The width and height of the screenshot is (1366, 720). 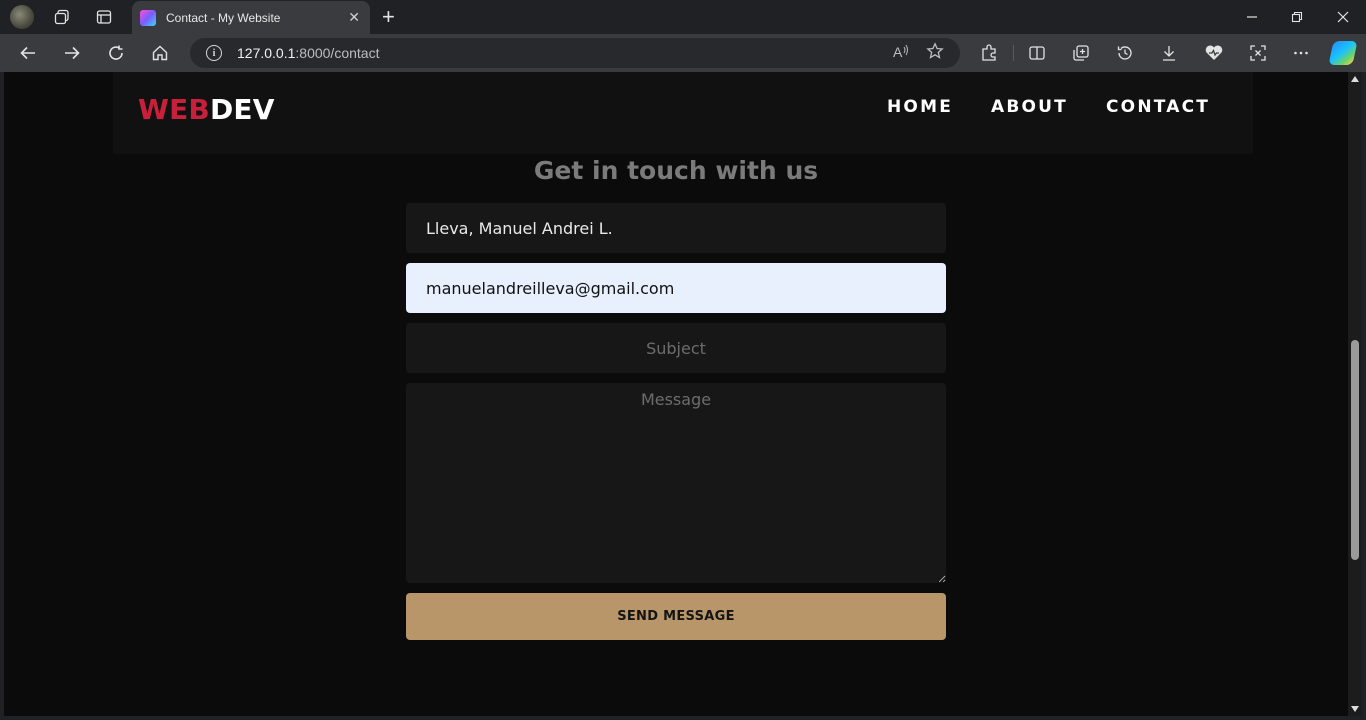 What do you see at coordinates (683, 17) in the screenshot?
I see `browser-titlebar: Contact - My Website ✕ +` at bounding box center [683, 17].